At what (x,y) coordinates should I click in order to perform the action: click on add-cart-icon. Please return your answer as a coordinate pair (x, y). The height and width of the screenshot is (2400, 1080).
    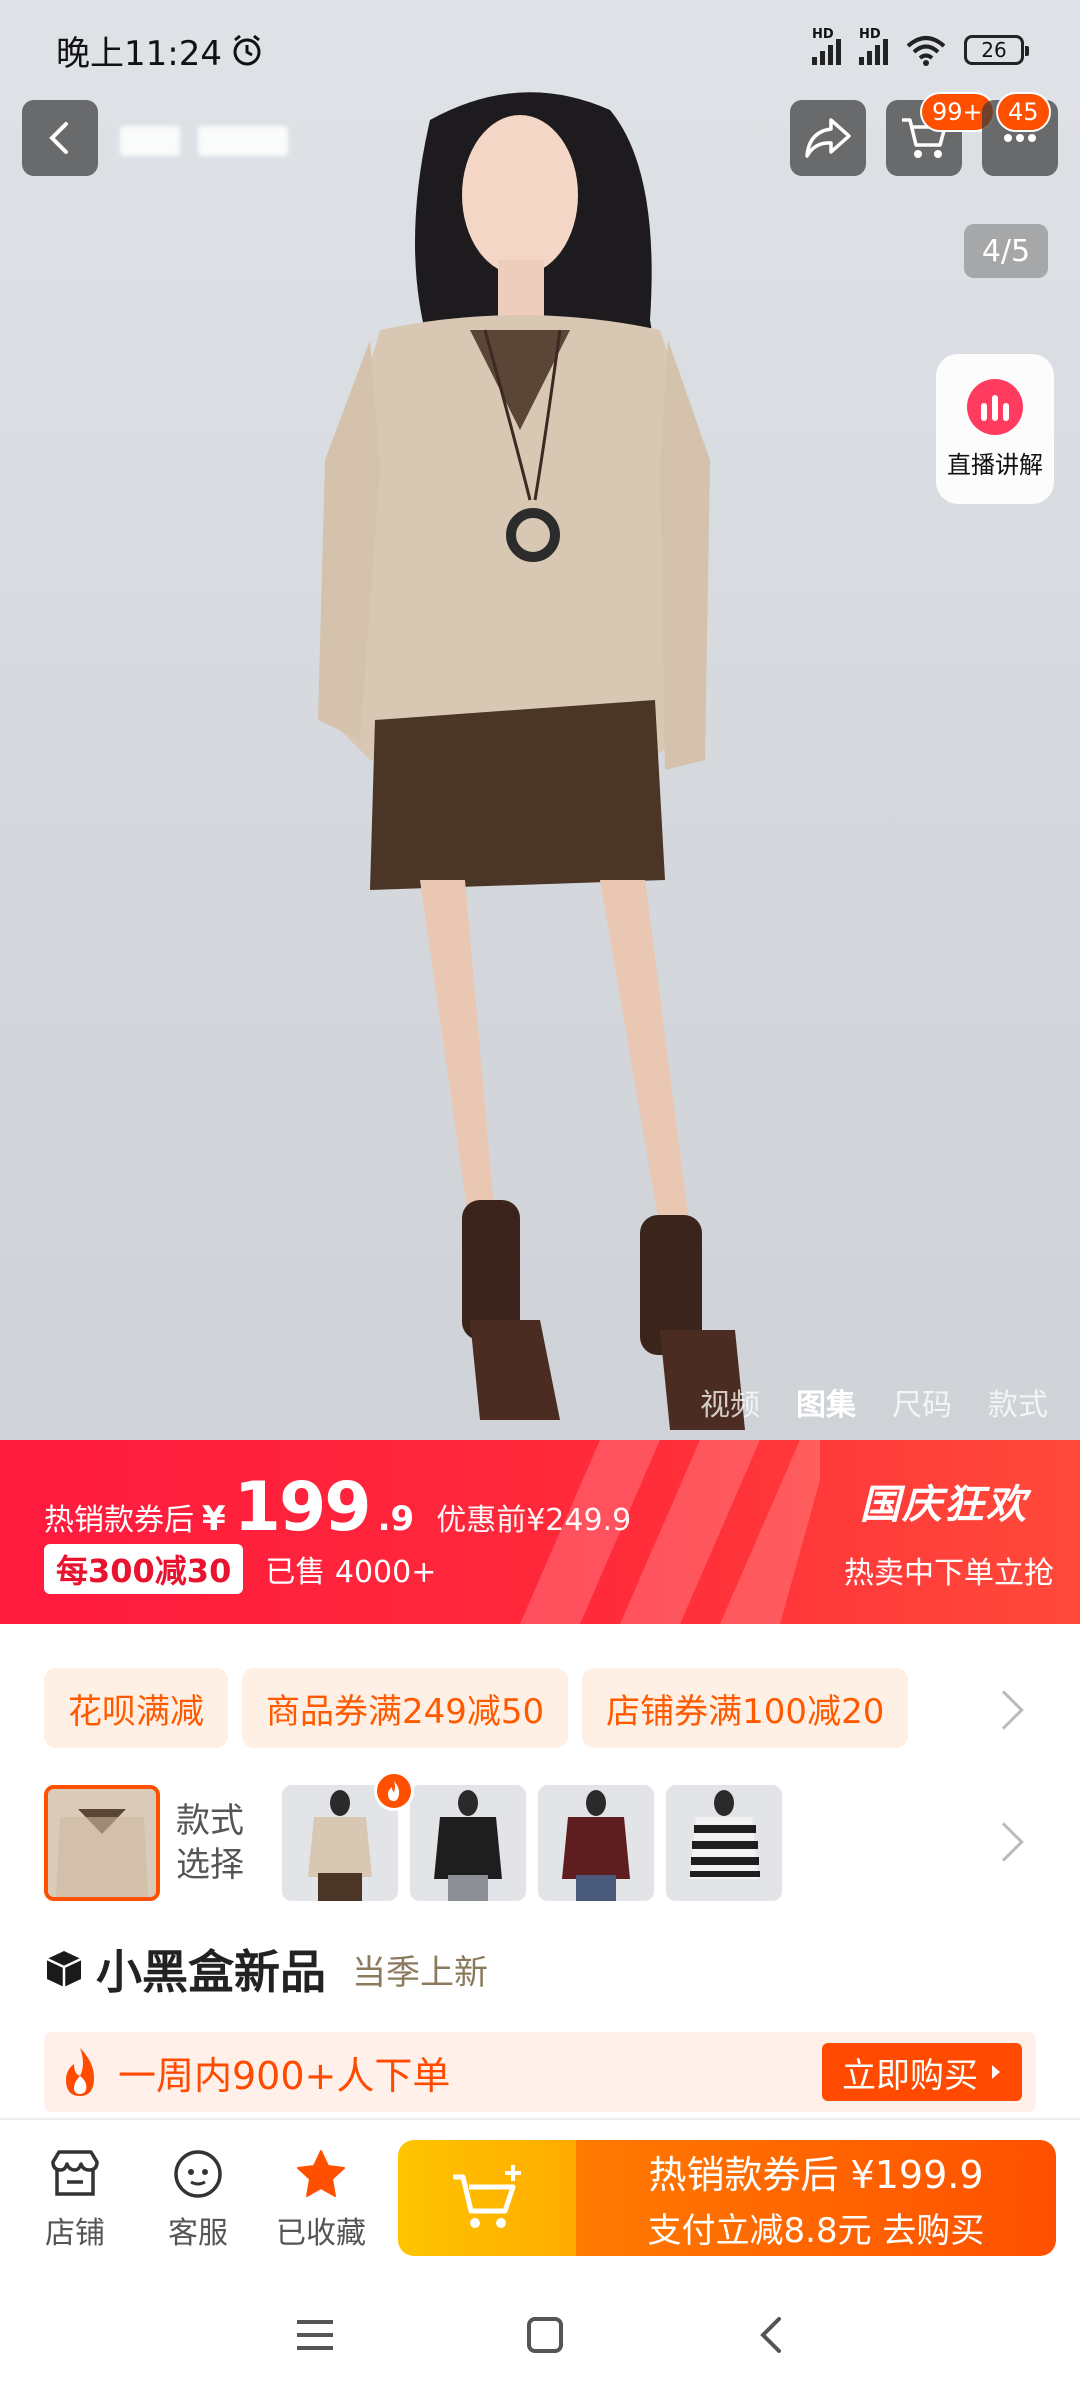
    Looking at the image, I should click on (487, 2196).